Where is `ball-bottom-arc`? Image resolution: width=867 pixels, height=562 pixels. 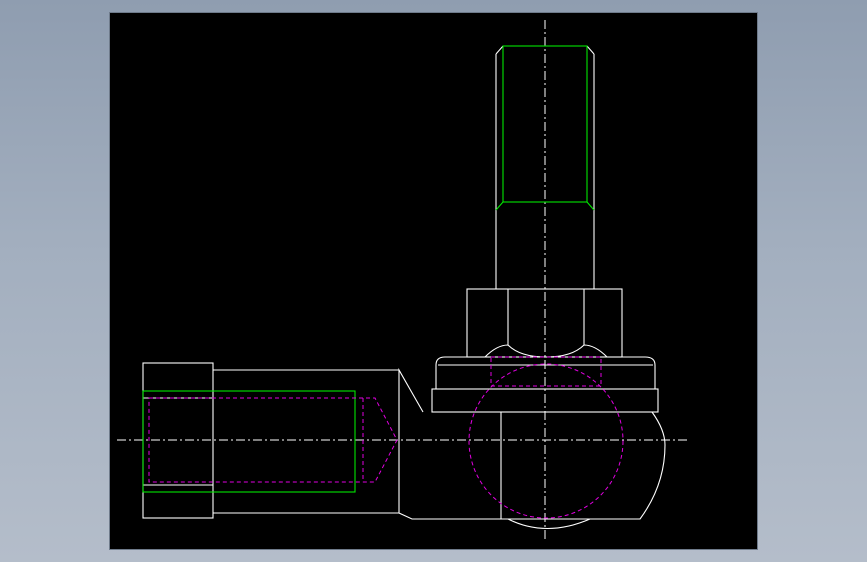 ball-bottom-arc is located at coordinates (549, 524).